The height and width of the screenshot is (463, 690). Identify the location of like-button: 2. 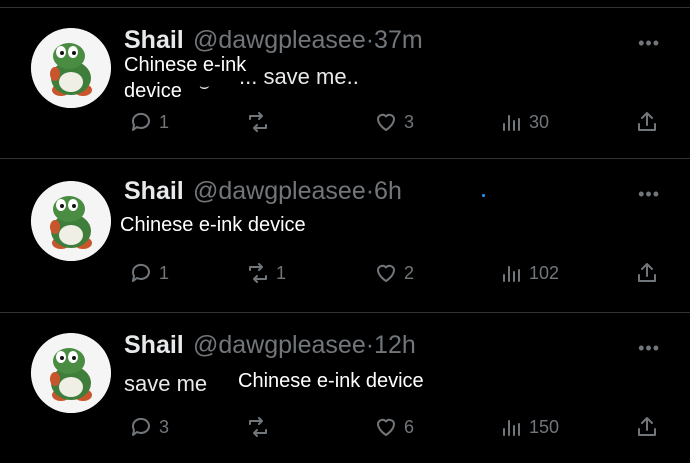
(394, 273).